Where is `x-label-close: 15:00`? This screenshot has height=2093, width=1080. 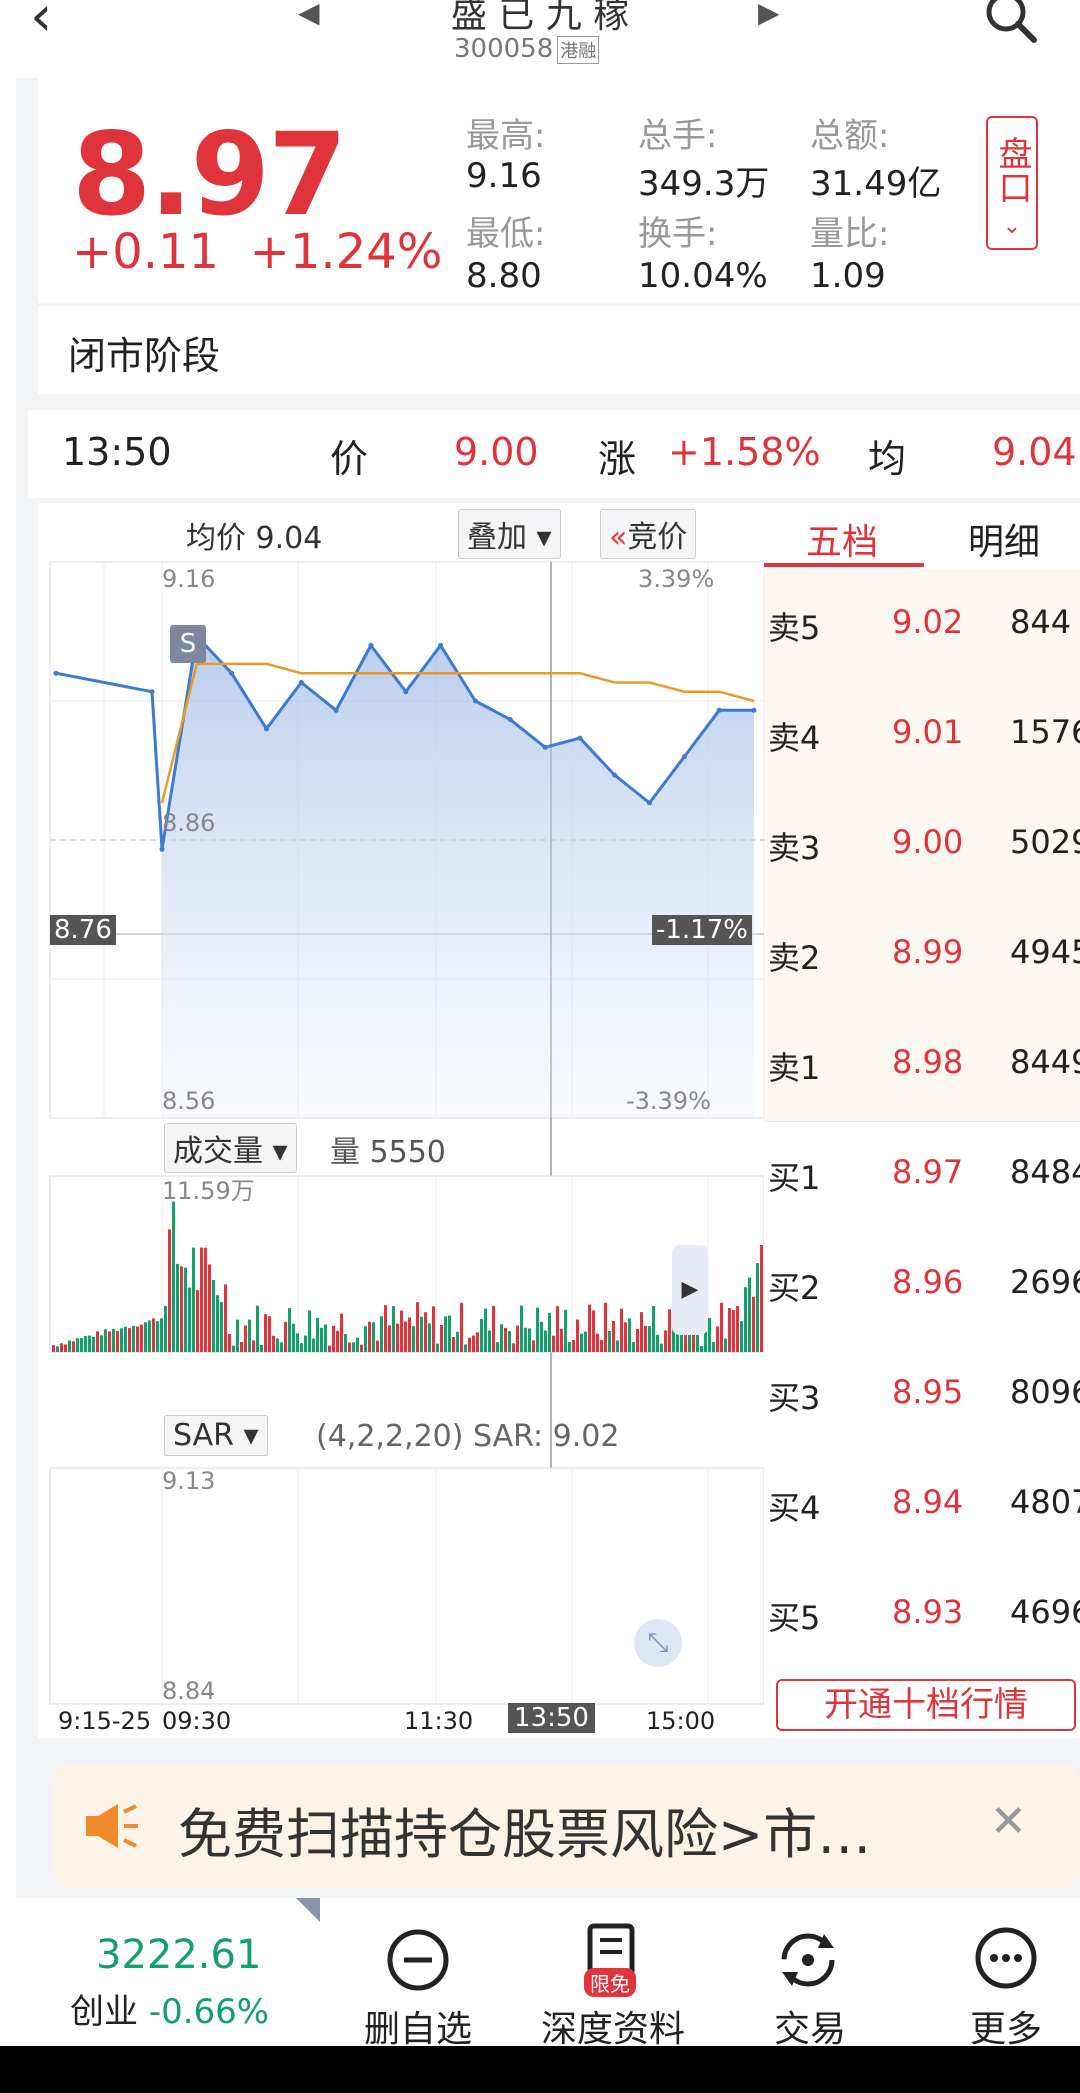
x-label-close: 15:00 is located at coordinates (681, 1721).